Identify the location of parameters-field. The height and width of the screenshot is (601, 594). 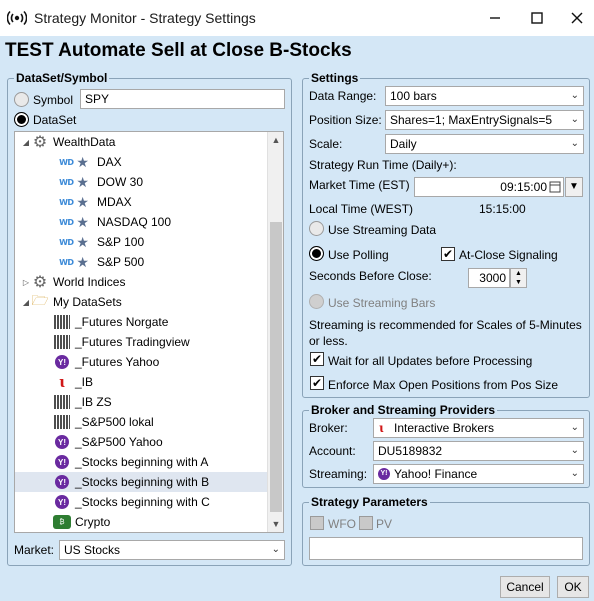
(446, 548).